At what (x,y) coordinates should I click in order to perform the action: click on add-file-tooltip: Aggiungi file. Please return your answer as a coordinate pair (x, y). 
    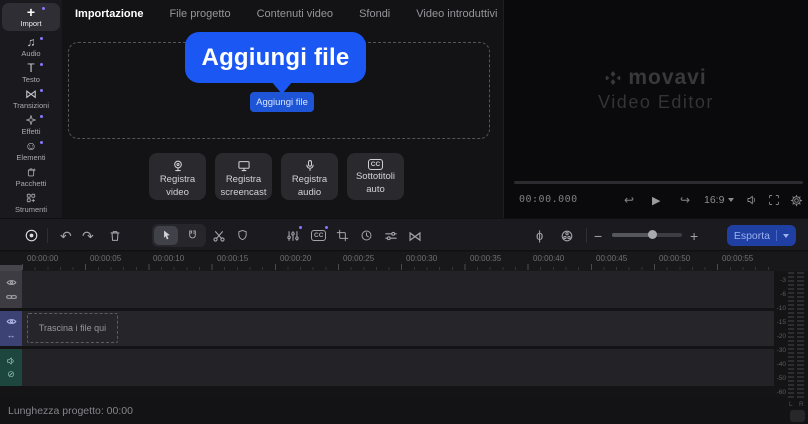
    Looking at the image, I should click on (275, 63).